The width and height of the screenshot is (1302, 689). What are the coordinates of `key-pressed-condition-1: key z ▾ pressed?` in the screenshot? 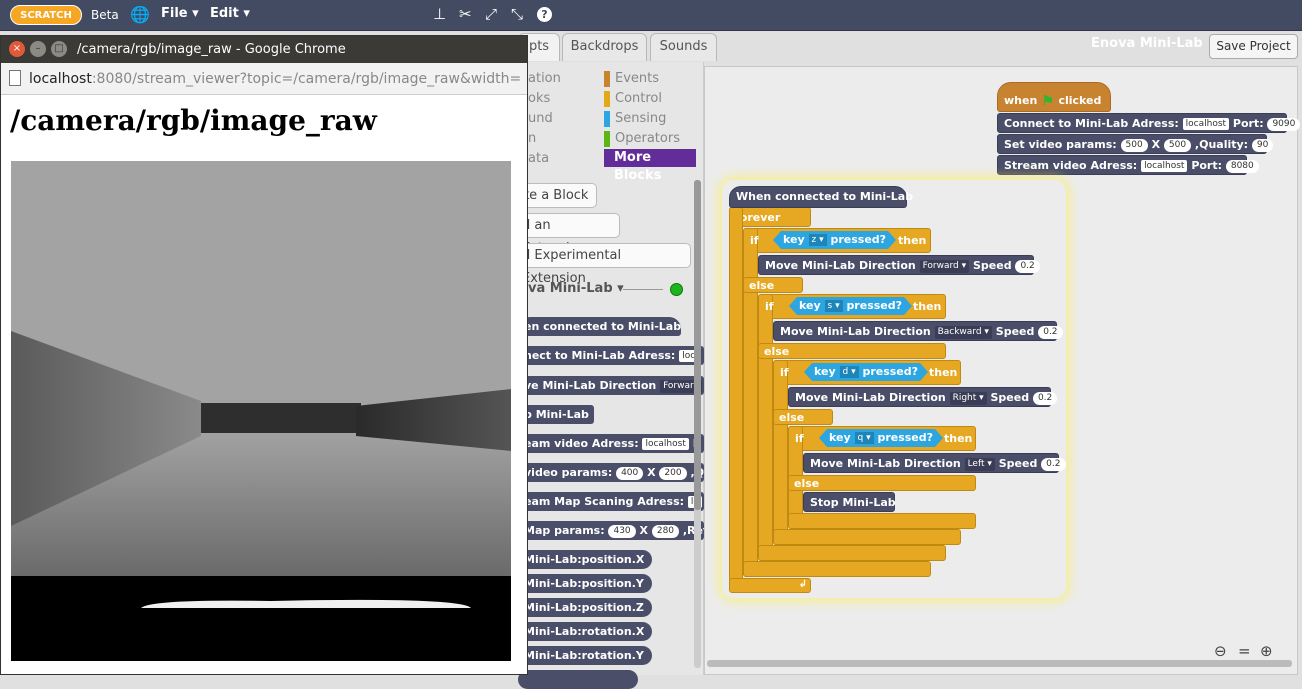 It's located at (834, 240).